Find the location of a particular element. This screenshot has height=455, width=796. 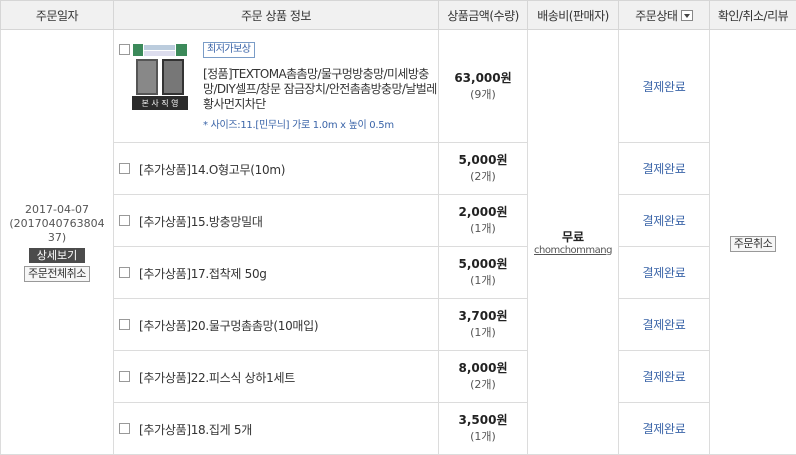

table-row: [추가상품]17.접착제 50g 5,000원 (1개) 결제완료 is located at coordinates (398, 272).